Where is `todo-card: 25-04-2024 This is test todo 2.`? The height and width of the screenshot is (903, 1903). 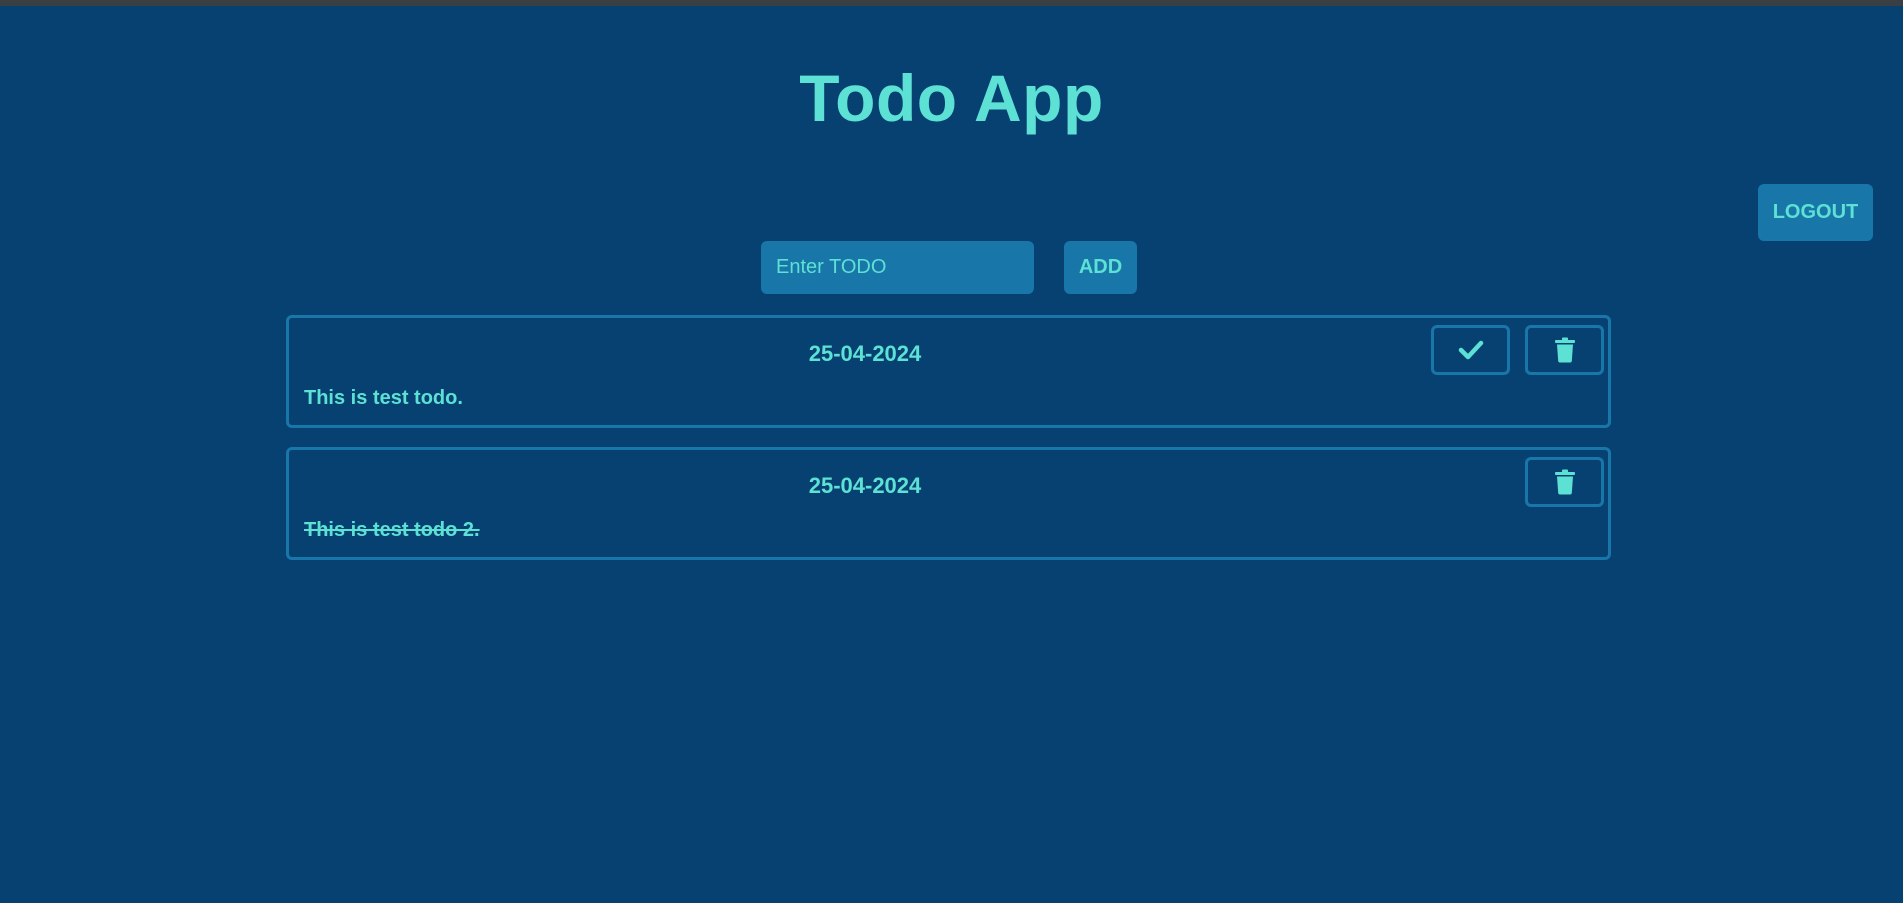
todo-card: 25-04-2024 This is test todo 2. is located at coordinates (948, 503).